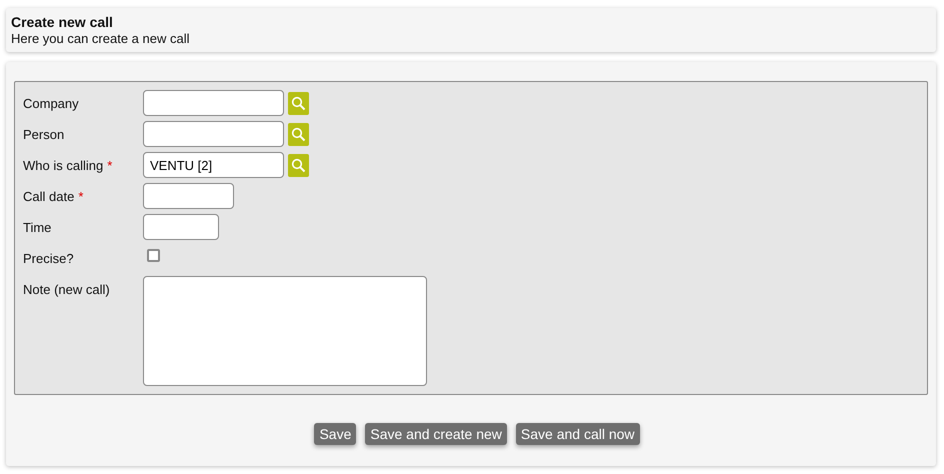 This screenshot has height=474, width=944. What do you see at coordinates (153, 255) in the screenshot?
I see `checkbox` at bounding box center [153, 255].